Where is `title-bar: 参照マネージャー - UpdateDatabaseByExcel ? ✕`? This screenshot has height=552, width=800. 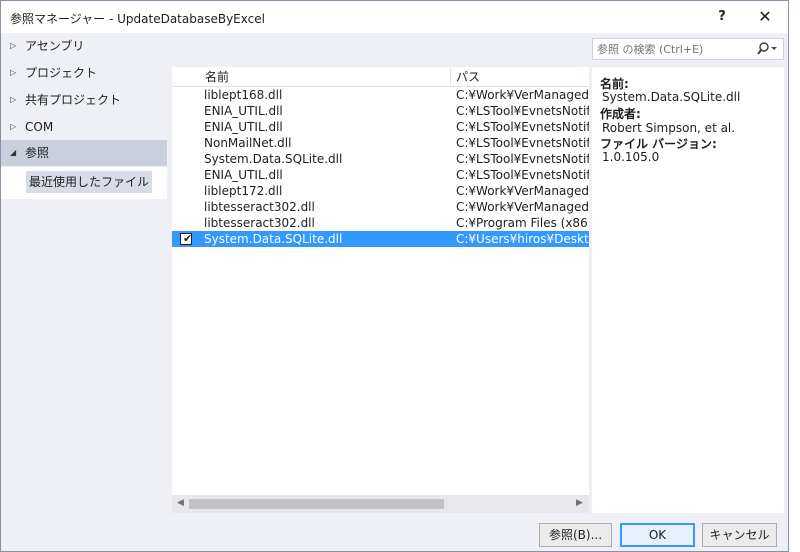 title-bar: 参照マネージャー - UpdateDatabaseByExcel ? ✕ is located at coordinates (394, 17).